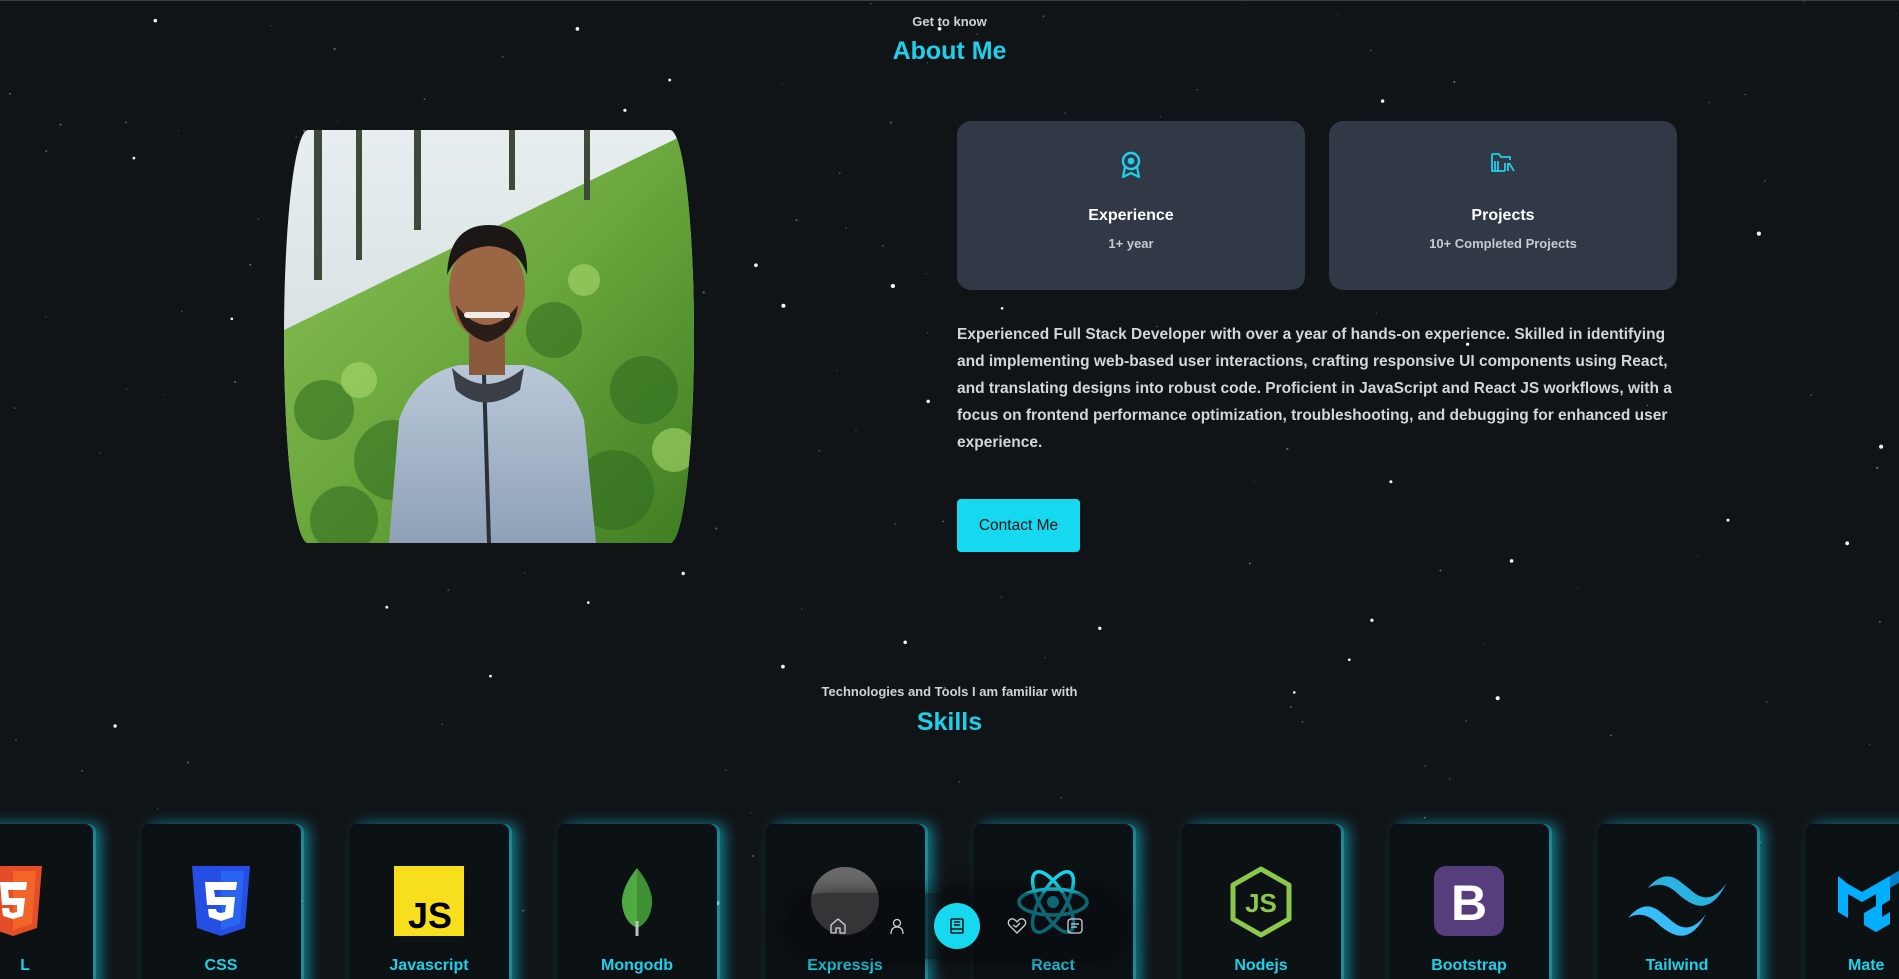 Image resolution: width=1899 pixels, height=979 pixels. I want to click on skill-name-material-ui: Mate, so click(1866, 965).